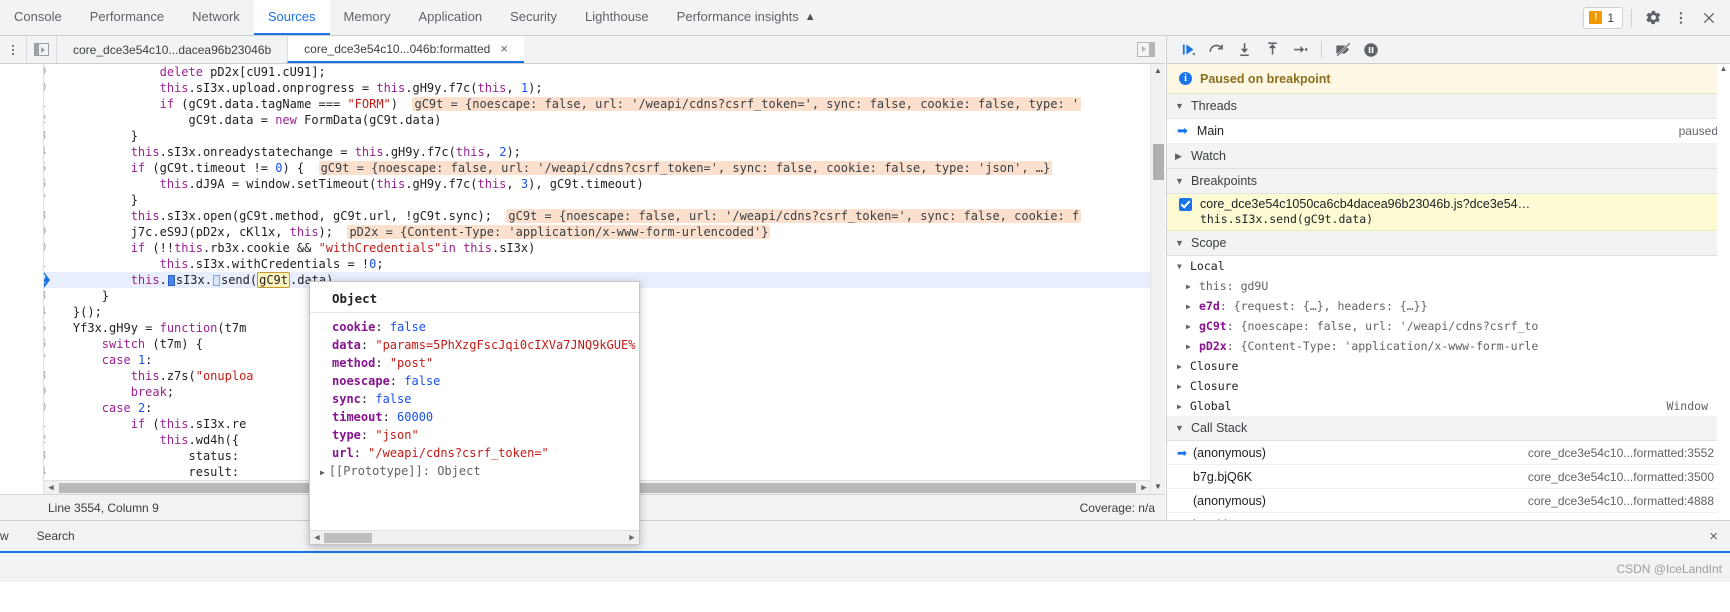  Describe the element at coordinates (13, 49) in the screenshot. I see `more-tabs-icon` at that location.